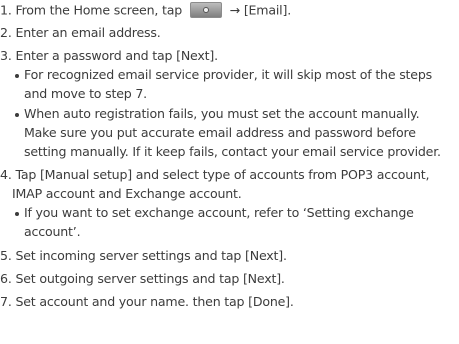 The width and height of the screenshot is (459, 344). What do you see at coordinates (6, 10) in the screenshot?
I see `step-number: 1.` at bounding box center [6, 10].